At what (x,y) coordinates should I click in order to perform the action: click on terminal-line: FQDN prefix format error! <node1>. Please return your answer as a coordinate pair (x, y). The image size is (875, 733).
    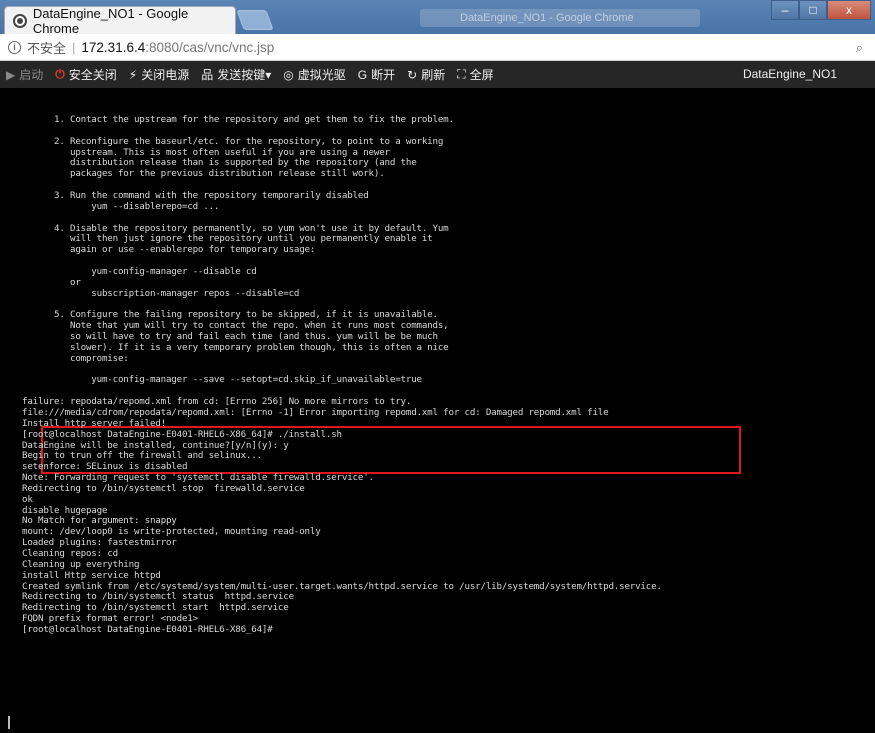
    Looking at the image, I should click on (110, 619).